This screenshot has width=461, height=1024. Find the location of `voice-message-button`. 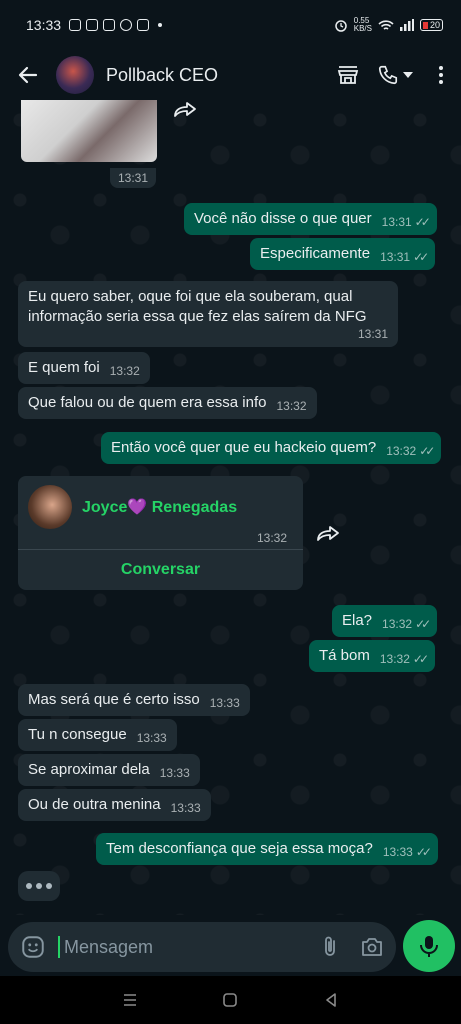

voice-message-button is located at coordinates (429, 946).